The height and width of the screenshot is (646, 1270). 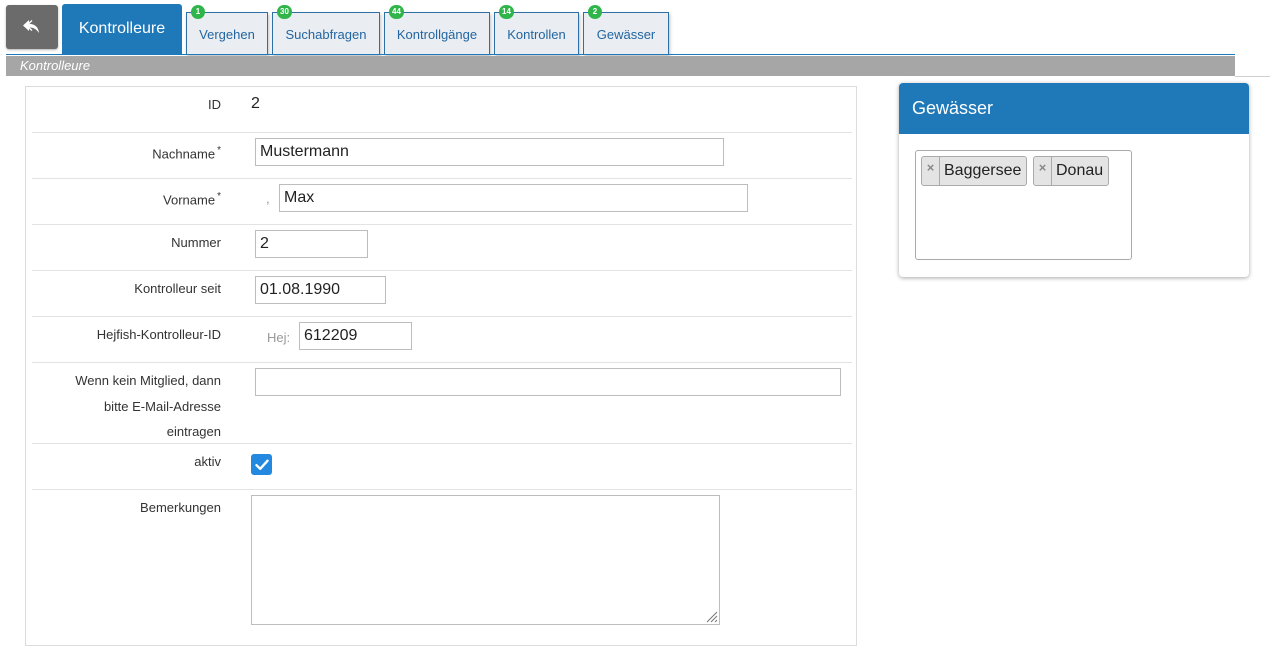 What do you see at coordinates (513, 198) in the screenshot?
I see `vorname-input: Max` at bounding box center [513, 198].